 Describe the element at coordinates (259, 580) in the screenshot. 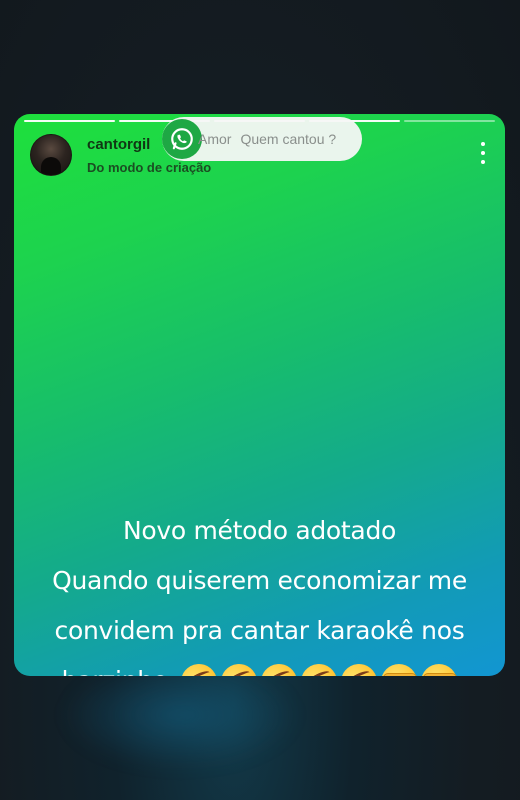

I see `caption-line: Quando quiserem economizar me` at that location.